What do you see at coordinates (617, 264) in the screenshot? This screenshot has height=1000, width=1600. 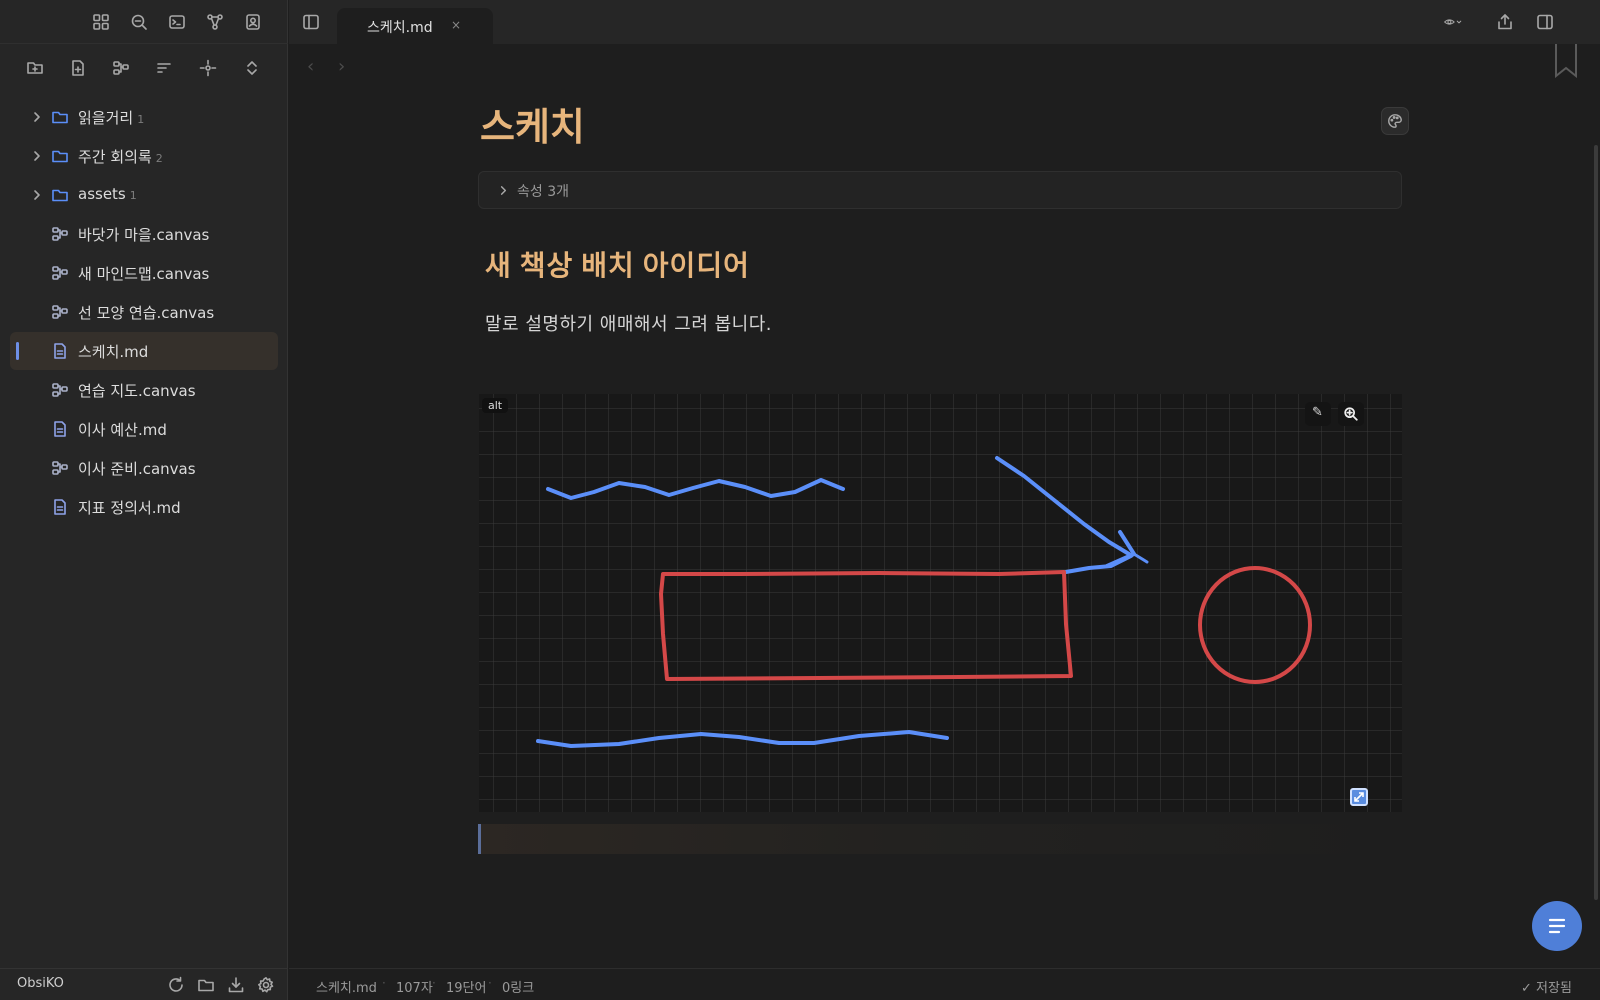 I see `note-heading: 새 책상 배치 아이디어` at bounding box center [617, 264].